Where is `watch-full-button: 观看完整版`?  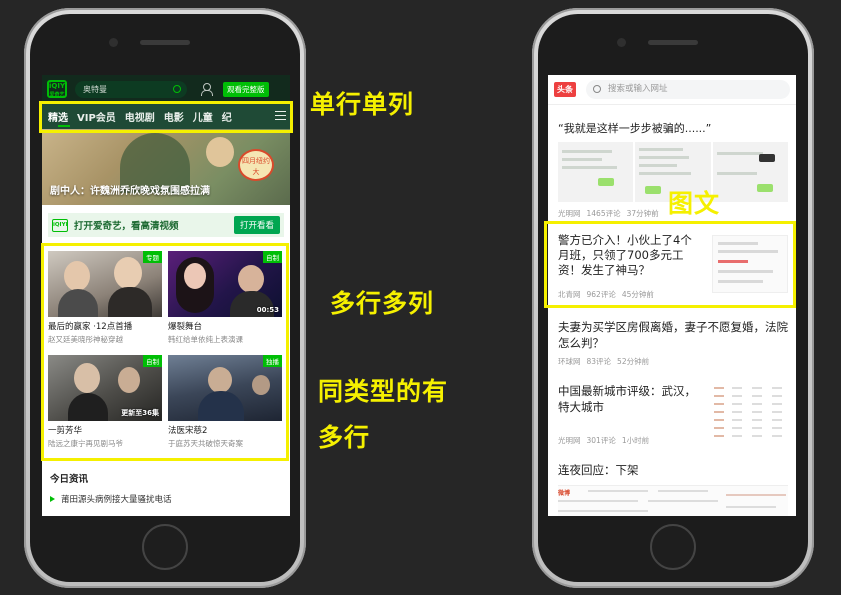
watch-full-button: 观看完整版 is located at coordinates (246, 89).